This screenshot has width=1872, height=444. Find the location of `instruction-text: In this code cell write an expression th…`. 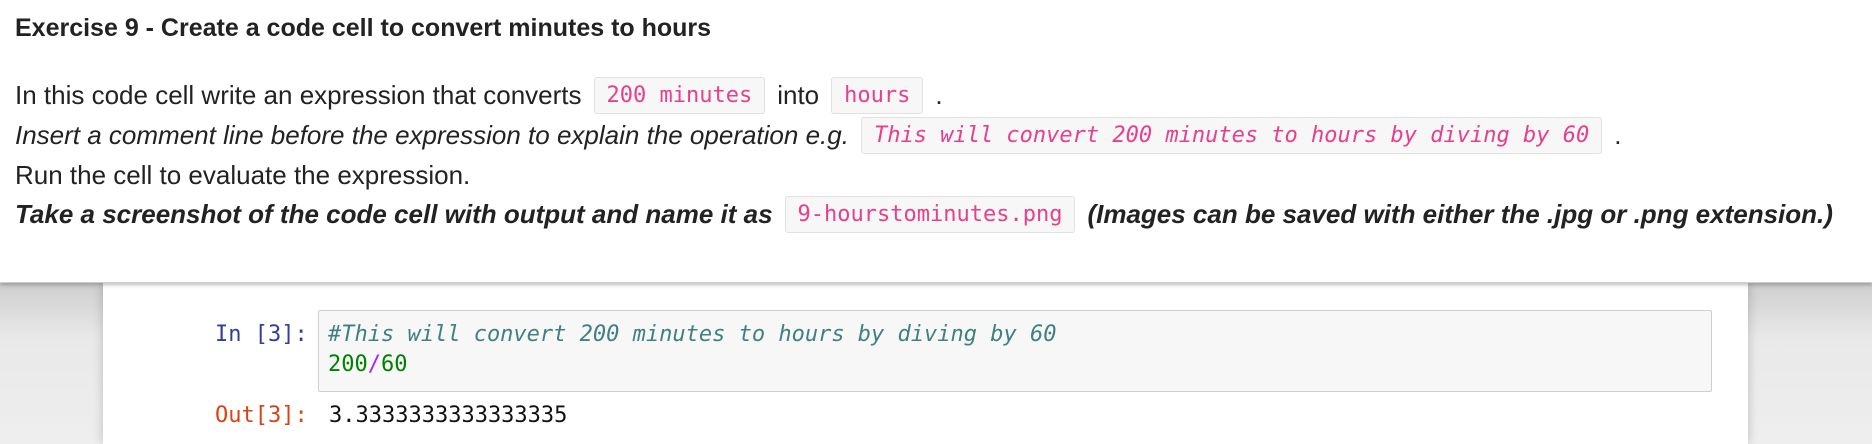

instruction-text: In this code cell write an expression th… is located at coordinates (298, 95).